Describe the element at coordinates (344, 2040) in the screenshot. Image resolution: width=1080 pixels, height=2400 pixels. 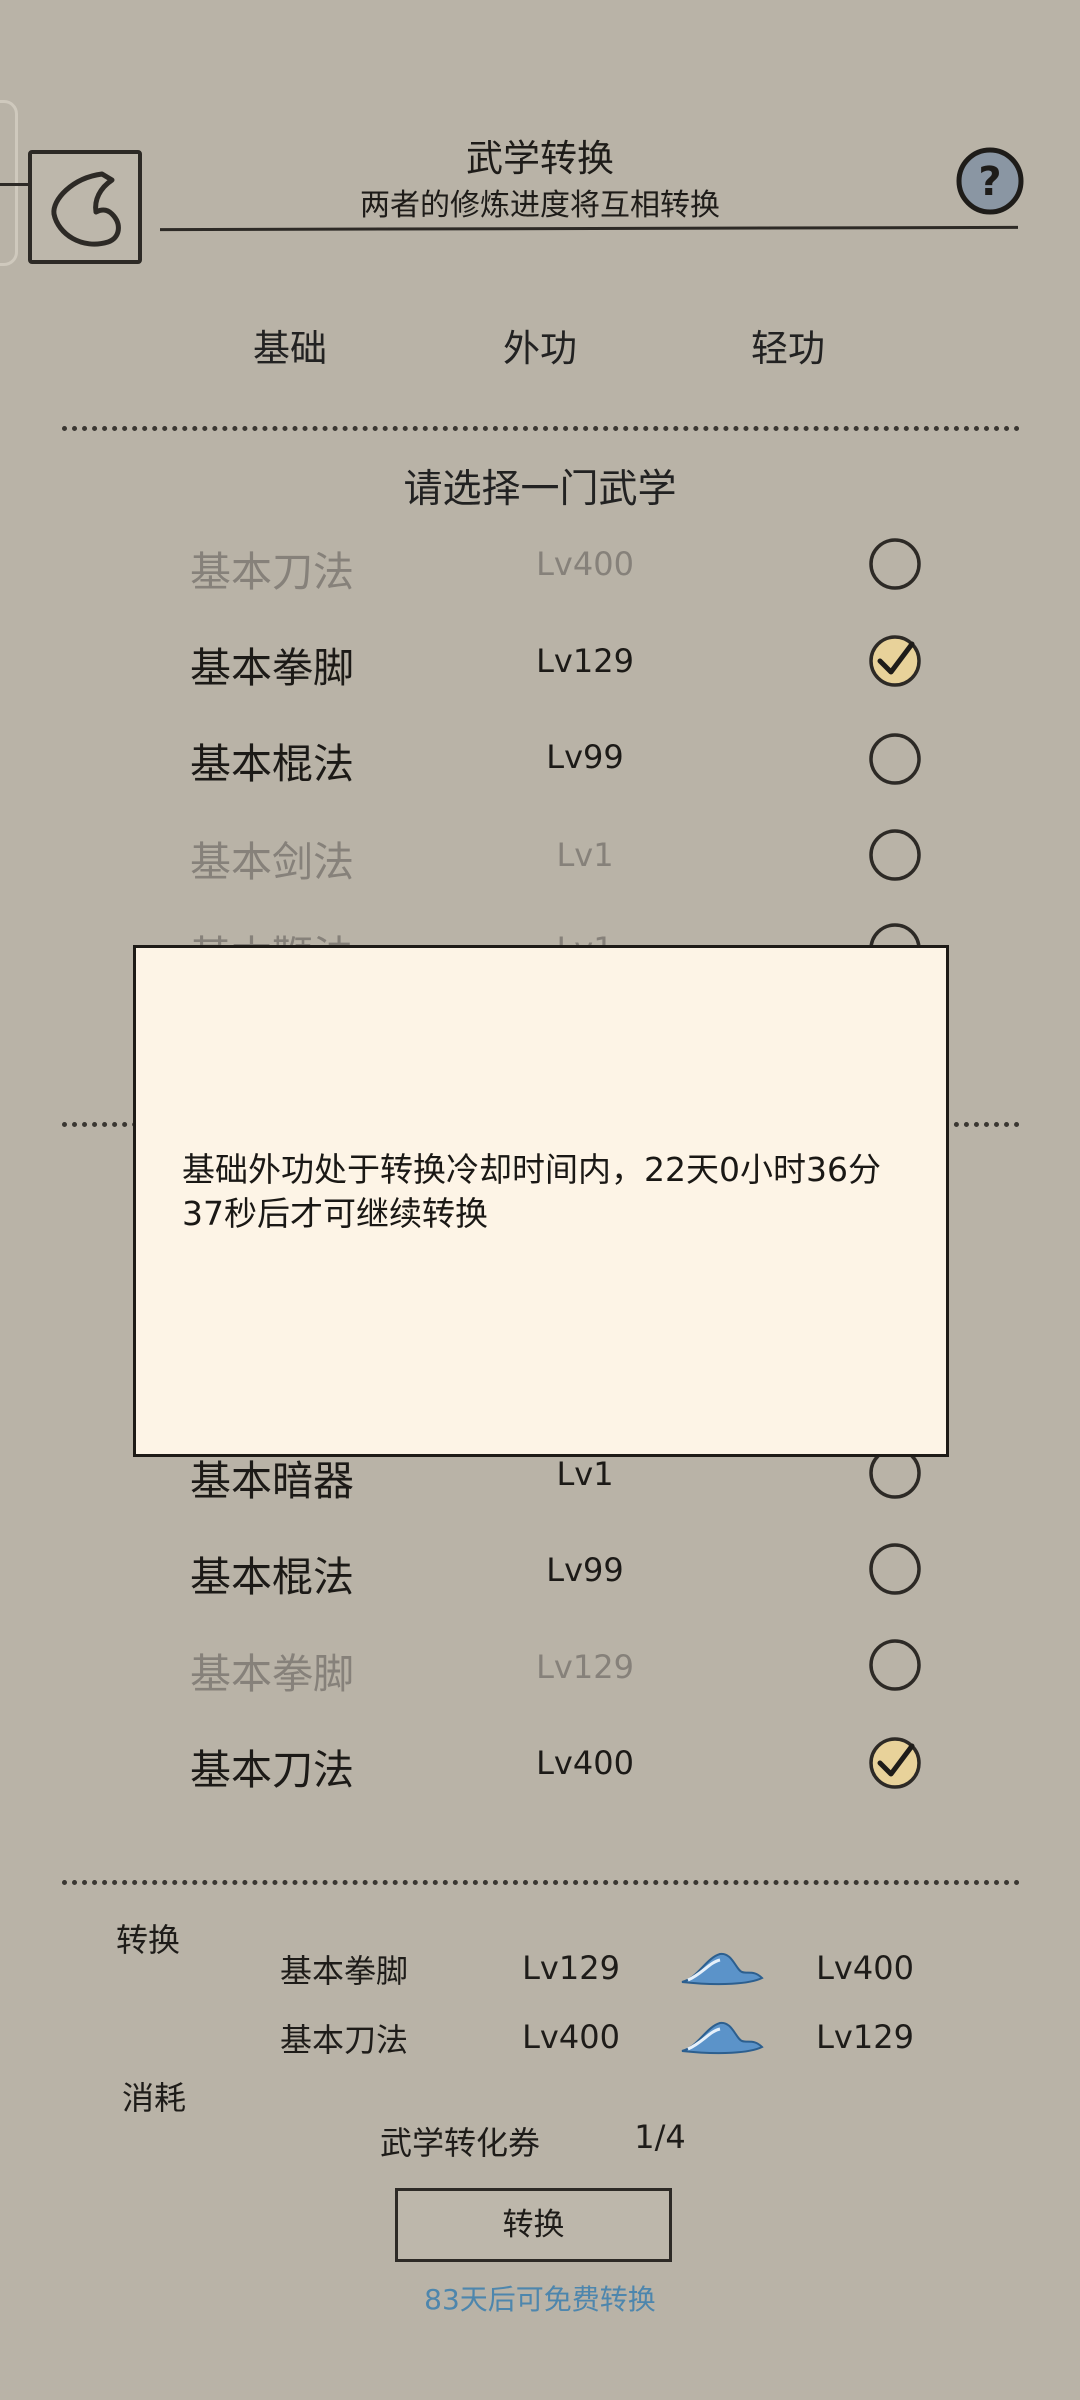
I see `conversion-skill-name: 基本刀法` at that location.